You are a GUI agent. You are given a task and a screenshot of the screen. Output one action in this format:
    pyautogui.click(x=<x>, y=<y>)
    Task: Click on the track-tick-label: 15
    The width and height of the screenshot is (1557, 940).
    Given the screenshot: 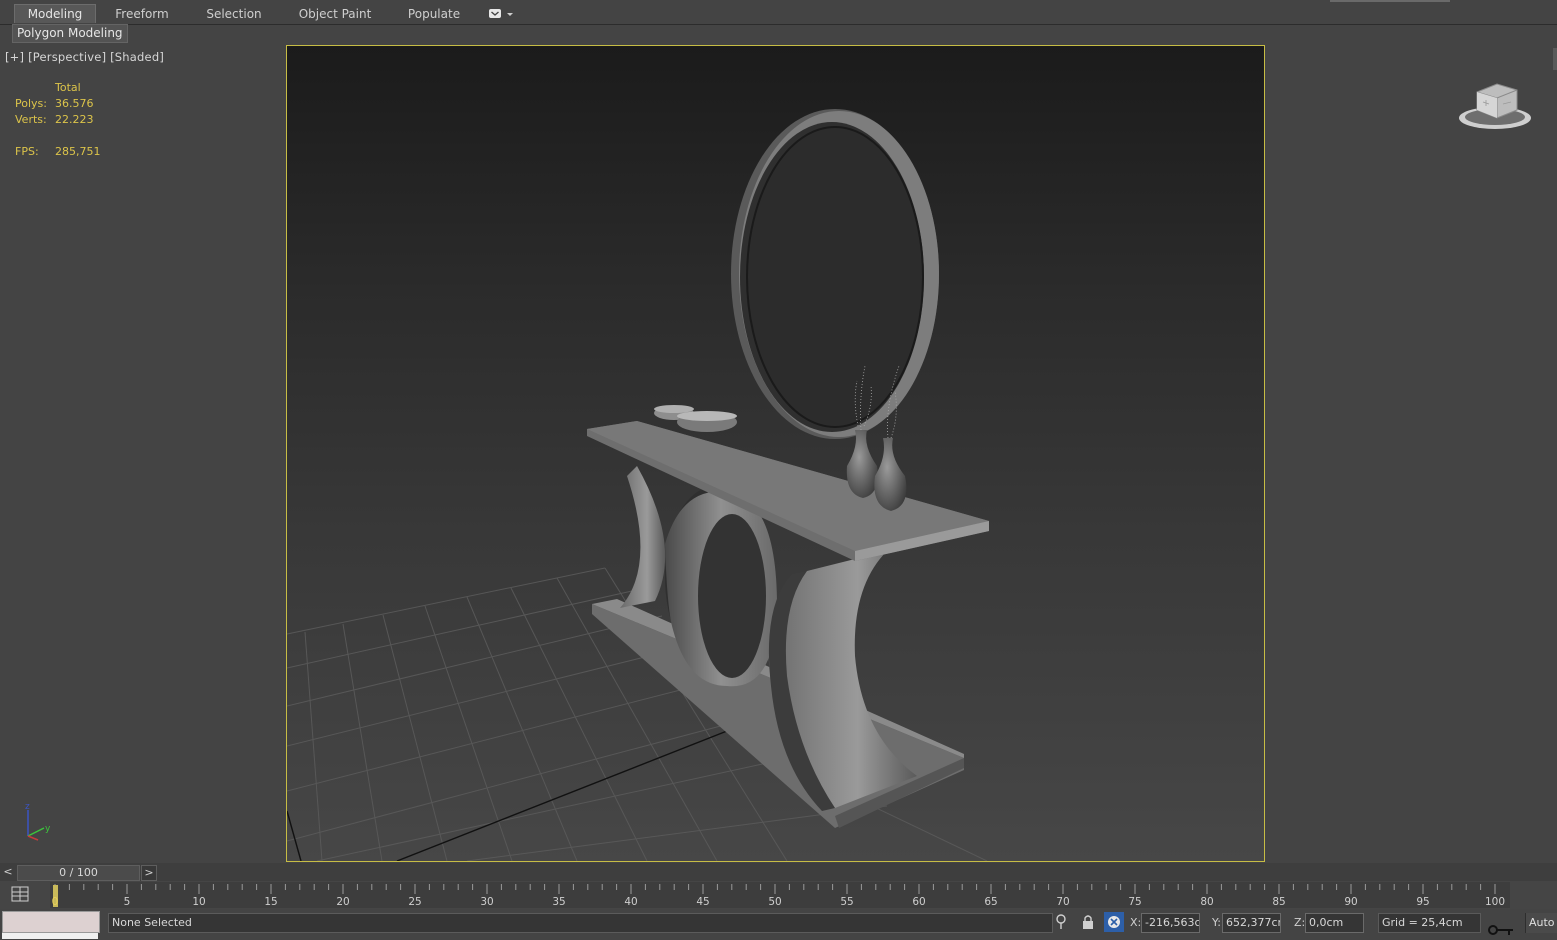 What is the action you would take?
    pyautogui.click(x=271, y=902)
    